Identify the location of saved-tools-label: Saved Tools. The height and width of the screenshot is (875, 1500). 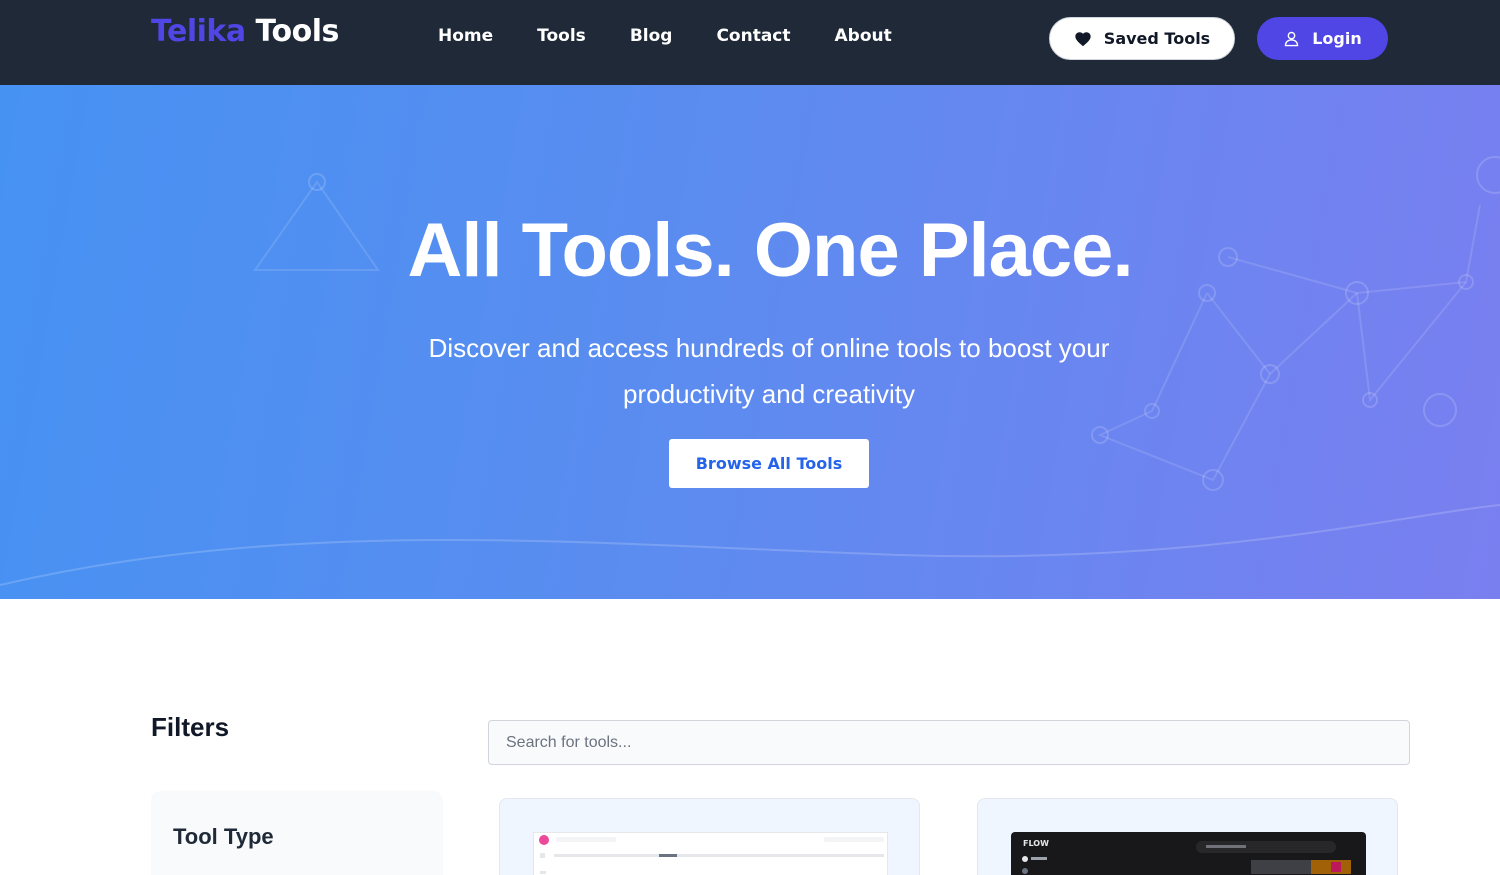
(1157, 38).